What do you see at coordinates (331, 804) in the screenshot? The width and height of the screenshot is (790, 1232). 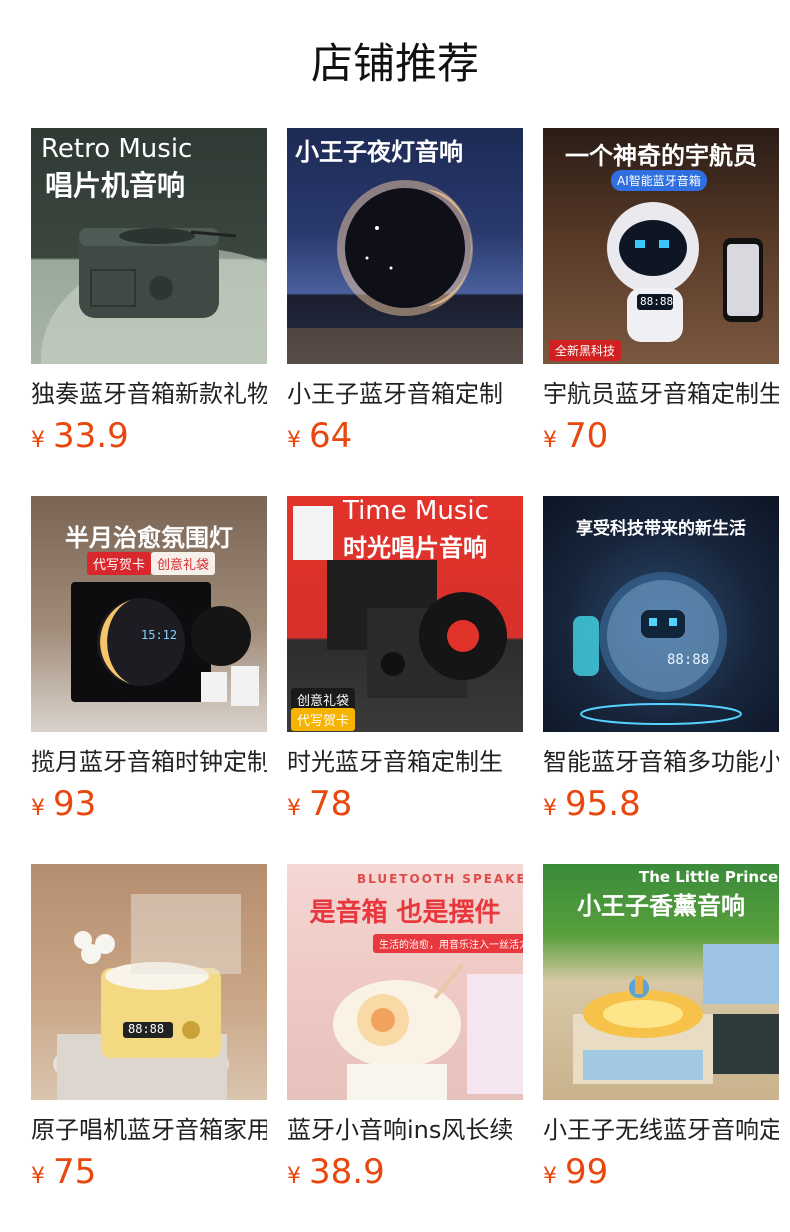 I see `price-value: 78` at bounding box center [331, 804].